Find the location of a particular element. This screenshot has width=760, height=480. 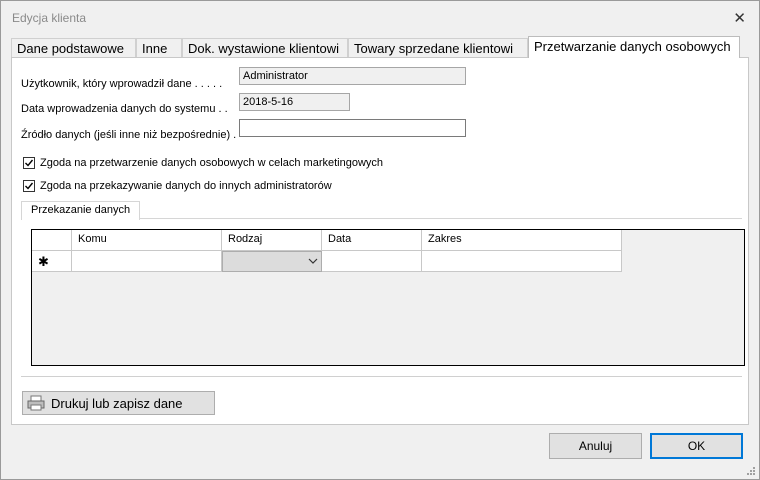

tab-inne: Inne is located at coordinates (159, 47).